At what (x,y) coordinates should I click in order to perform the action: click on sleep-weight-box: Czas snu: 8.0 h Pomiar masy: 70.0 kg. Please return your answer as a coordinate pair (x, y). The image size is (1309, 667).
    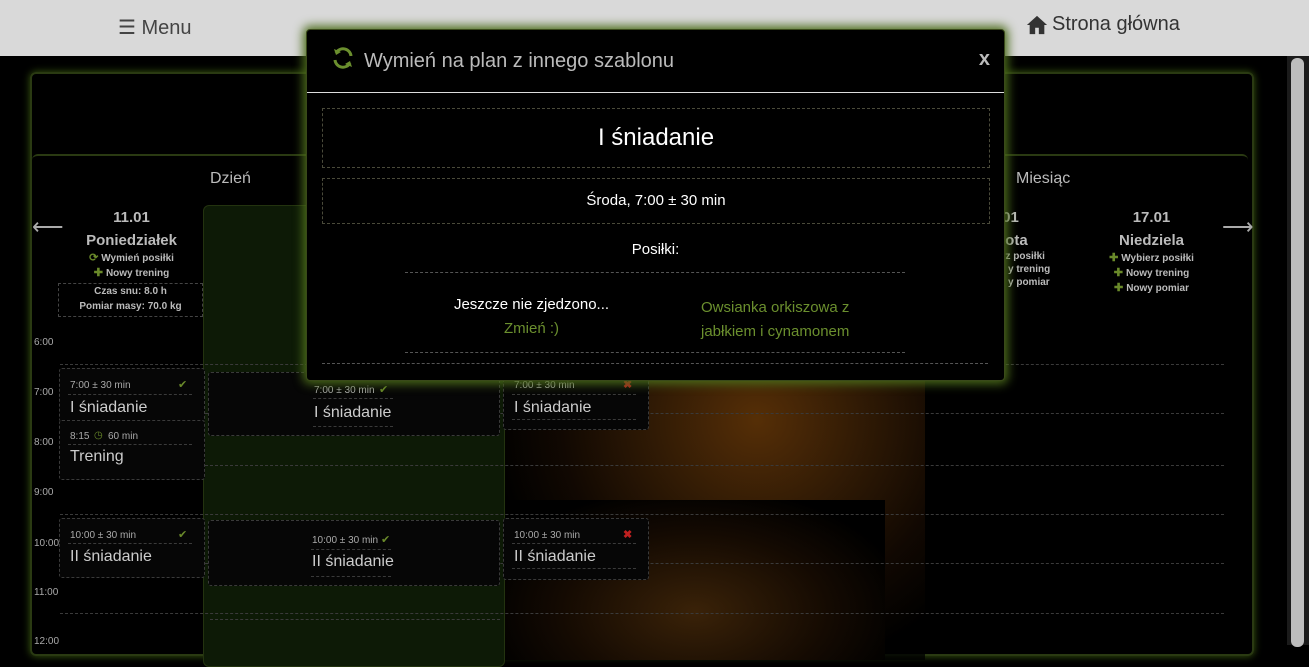
    Looking at the image, I should click on (130, 300).